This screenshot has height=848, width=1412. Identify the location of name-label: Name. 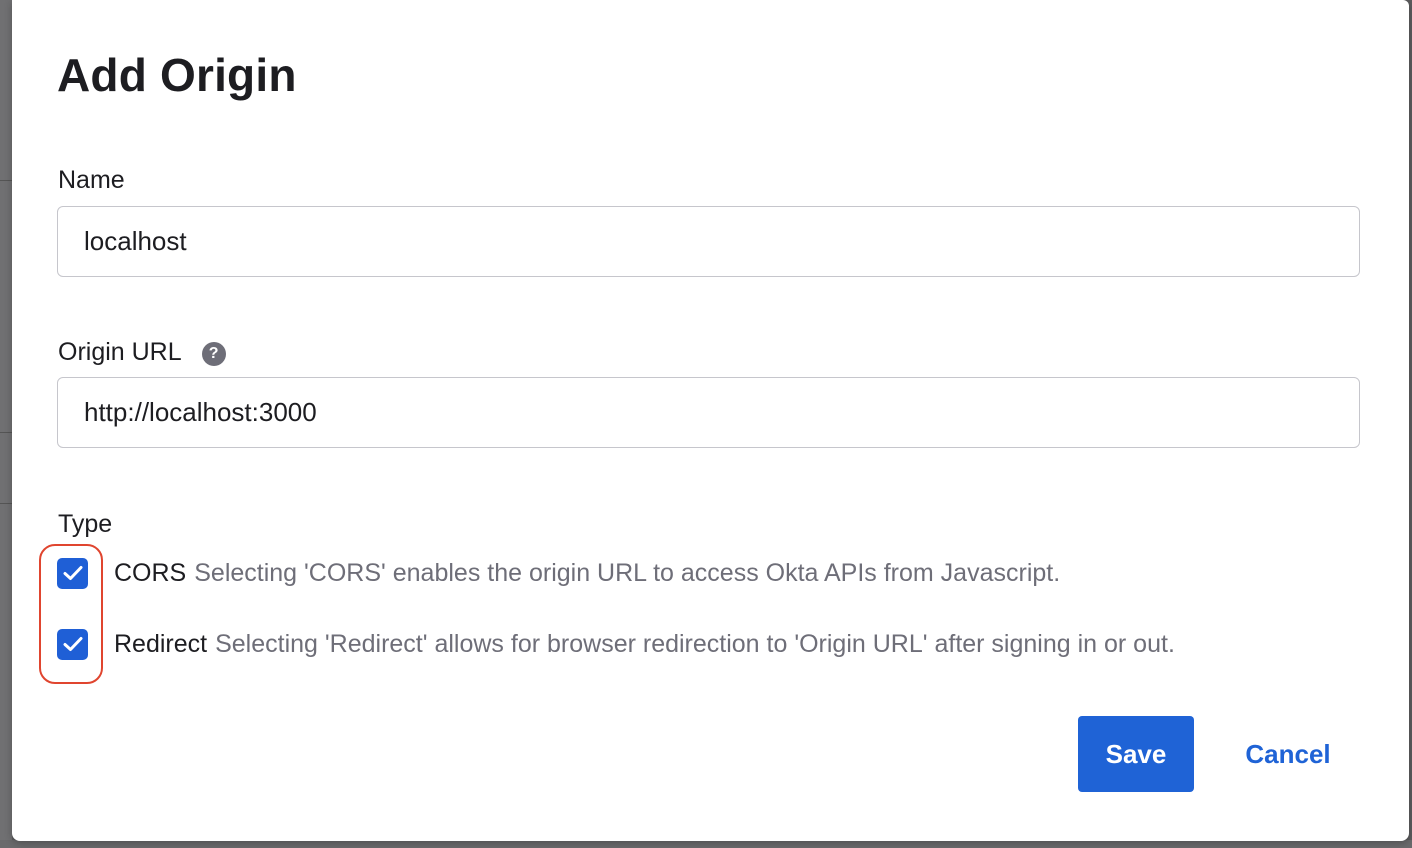
(91, 180).